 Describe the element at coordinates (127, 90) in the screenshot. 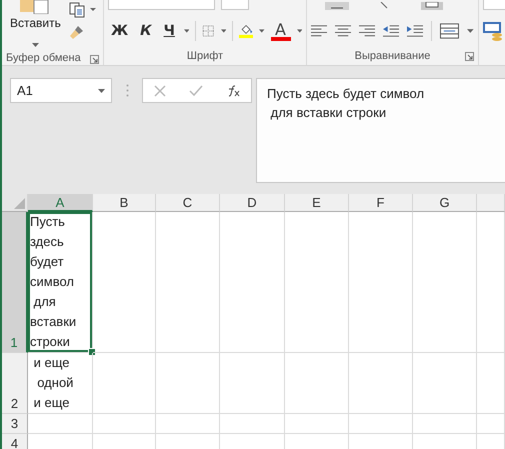

I see `grip-icon` at that location.